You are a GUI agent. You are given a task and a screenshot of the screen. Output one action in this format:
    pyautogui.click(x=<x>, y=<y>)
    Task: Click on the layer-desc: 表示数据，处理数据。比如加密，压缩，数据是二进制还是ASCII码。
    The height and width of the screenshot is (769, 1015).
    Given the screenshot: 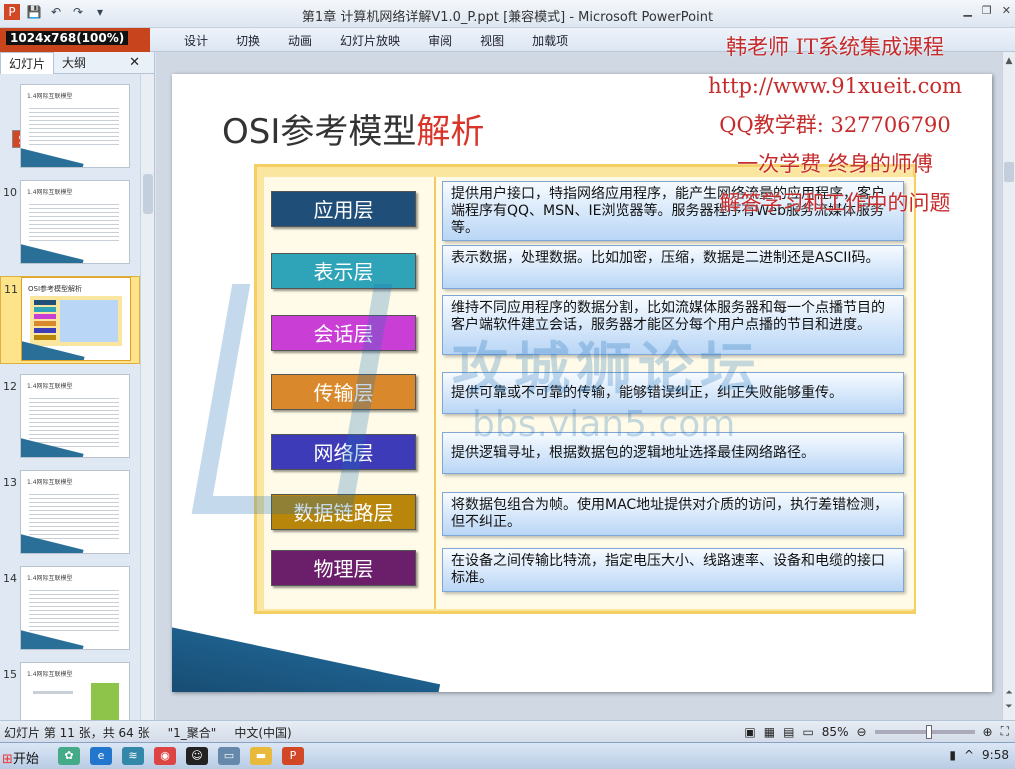 What is the action you would take?
    pyautogui.click(x=673, y=267)
    